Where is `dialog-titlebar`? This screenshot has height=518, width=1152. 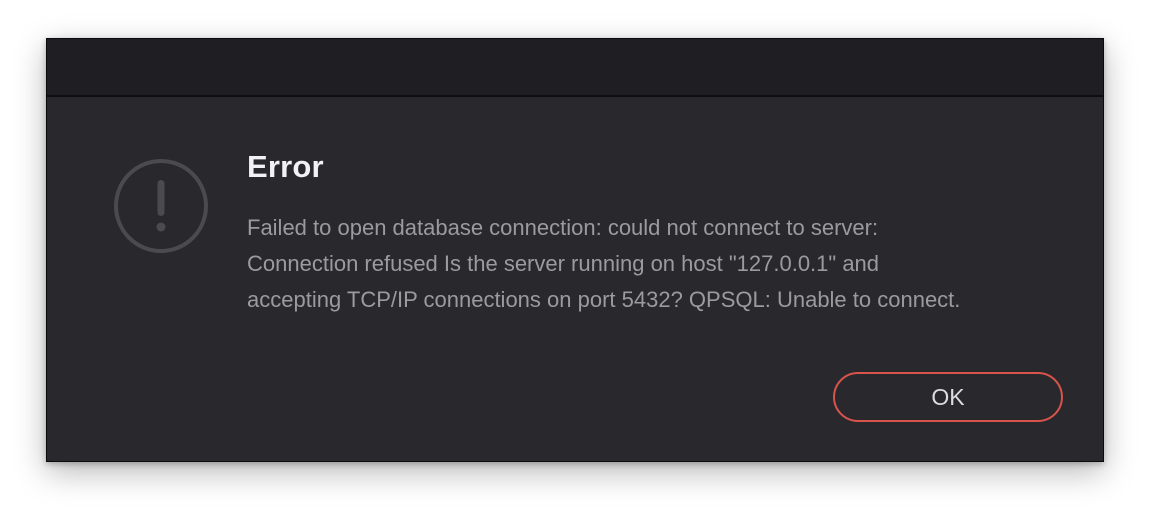
dialog-titlebar is located at coordinates (575, 68).